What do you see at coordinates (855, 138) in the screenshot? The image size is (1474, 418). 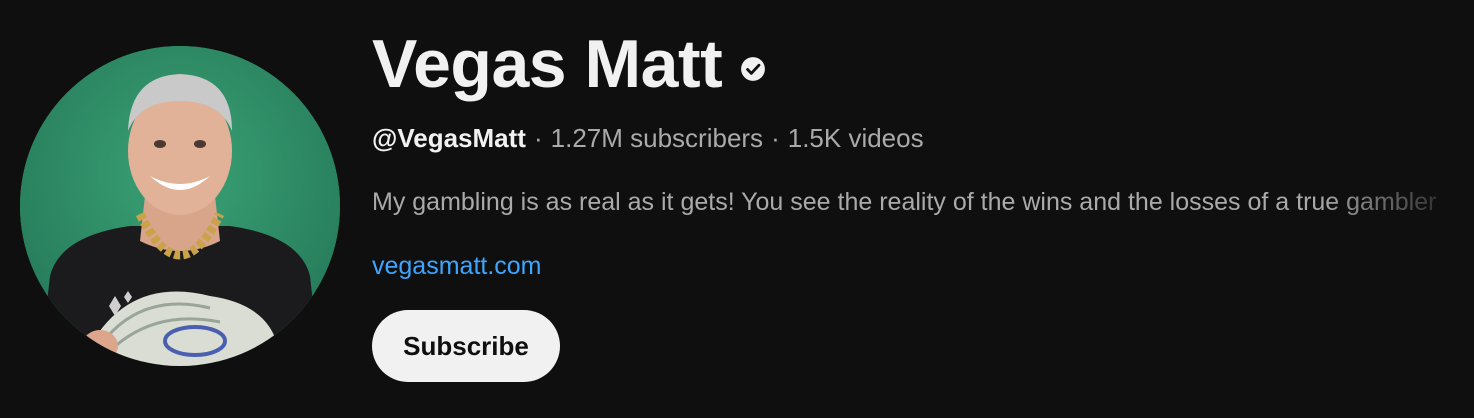 I see `video-count: 1.5K videos` at bounding box center [855, 138].